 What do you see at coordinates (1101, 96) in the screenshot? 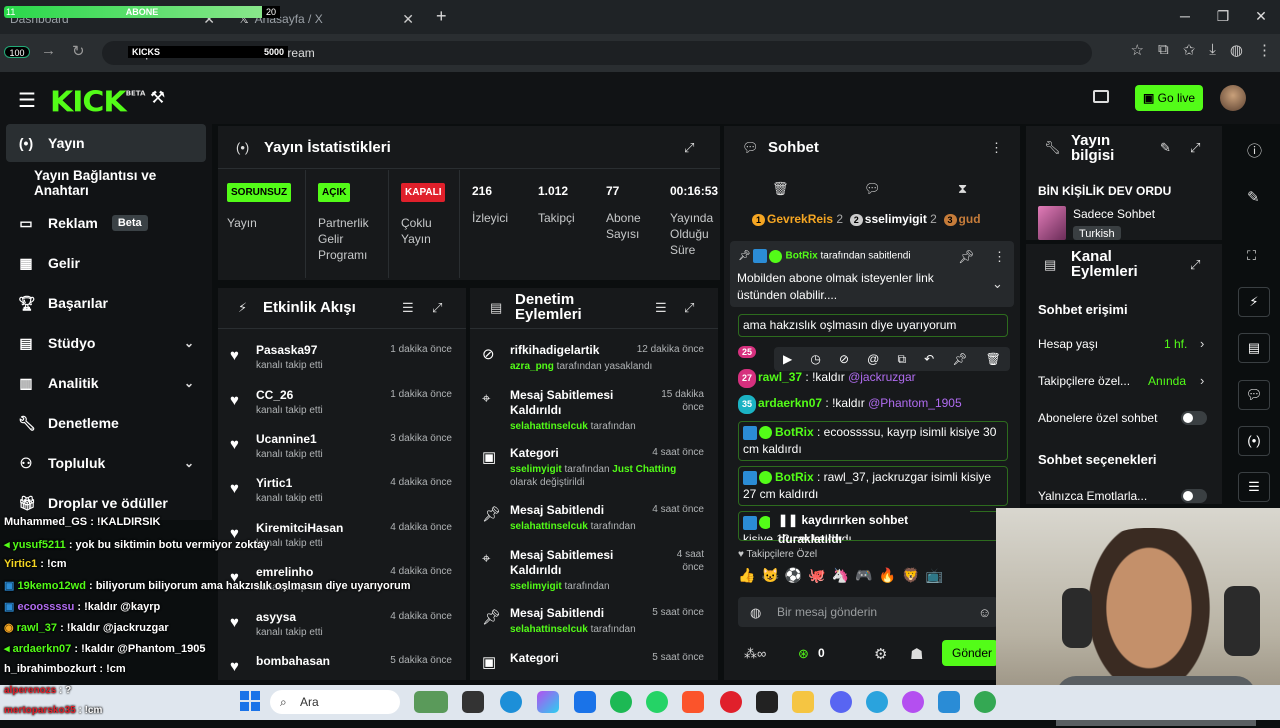
I see `screen-icon` at bounding box center [1101, 96].